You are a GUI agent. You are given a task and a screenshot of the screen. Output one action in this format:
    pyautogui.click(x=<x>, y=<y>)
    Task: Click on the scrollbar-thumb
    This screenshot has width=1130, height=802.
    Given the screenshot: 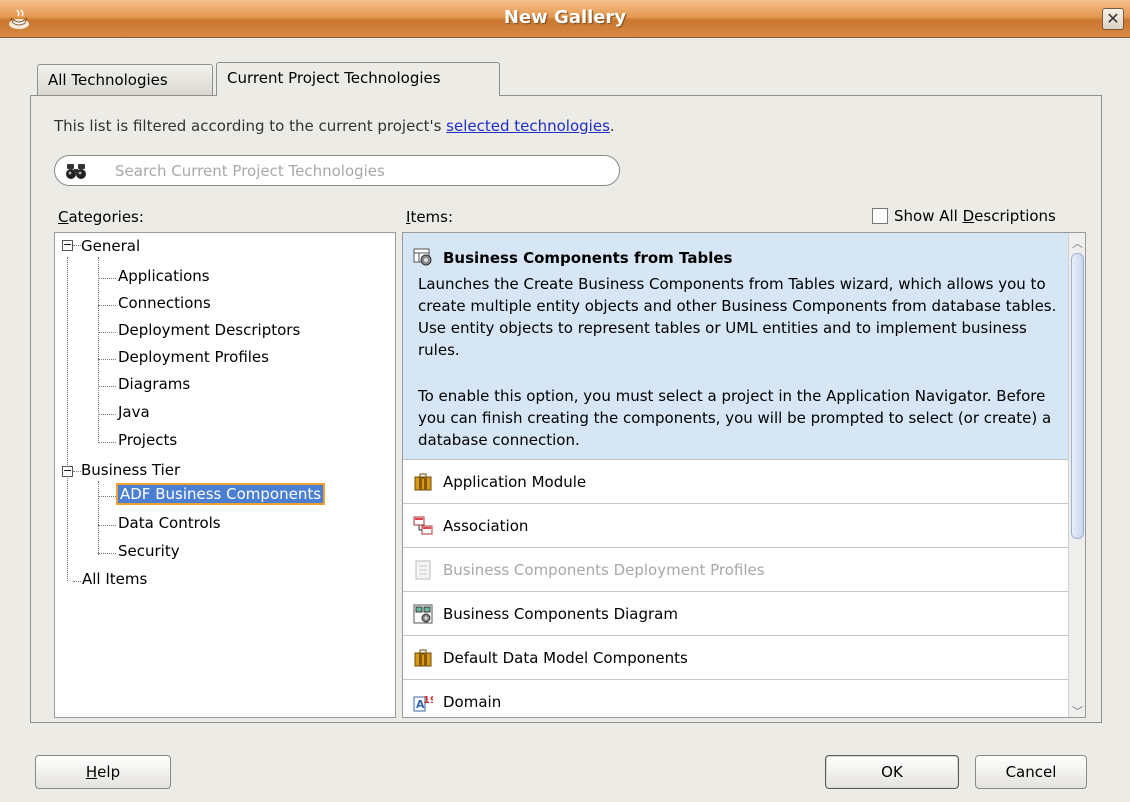 What is the action you would take?
    pyautogui.click(x=1077, y=396)
    